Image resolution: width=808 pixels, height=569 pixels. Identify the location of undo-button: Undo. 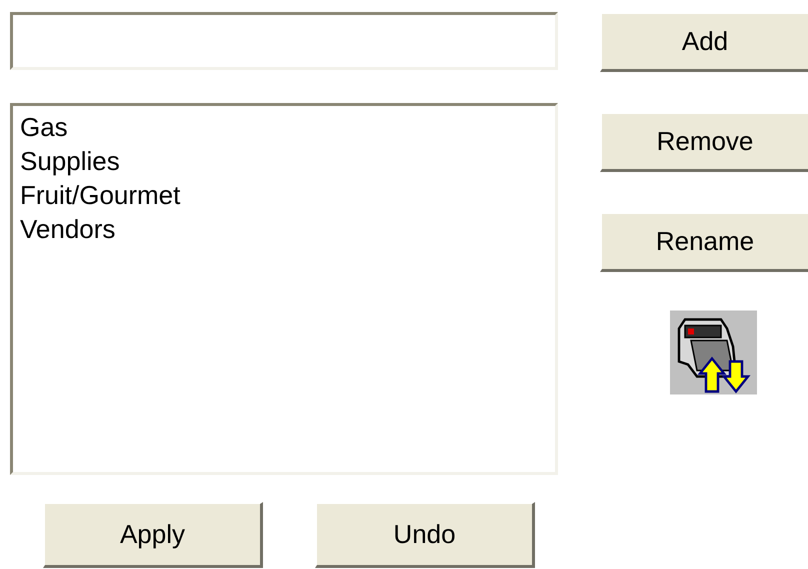
(425, 535).